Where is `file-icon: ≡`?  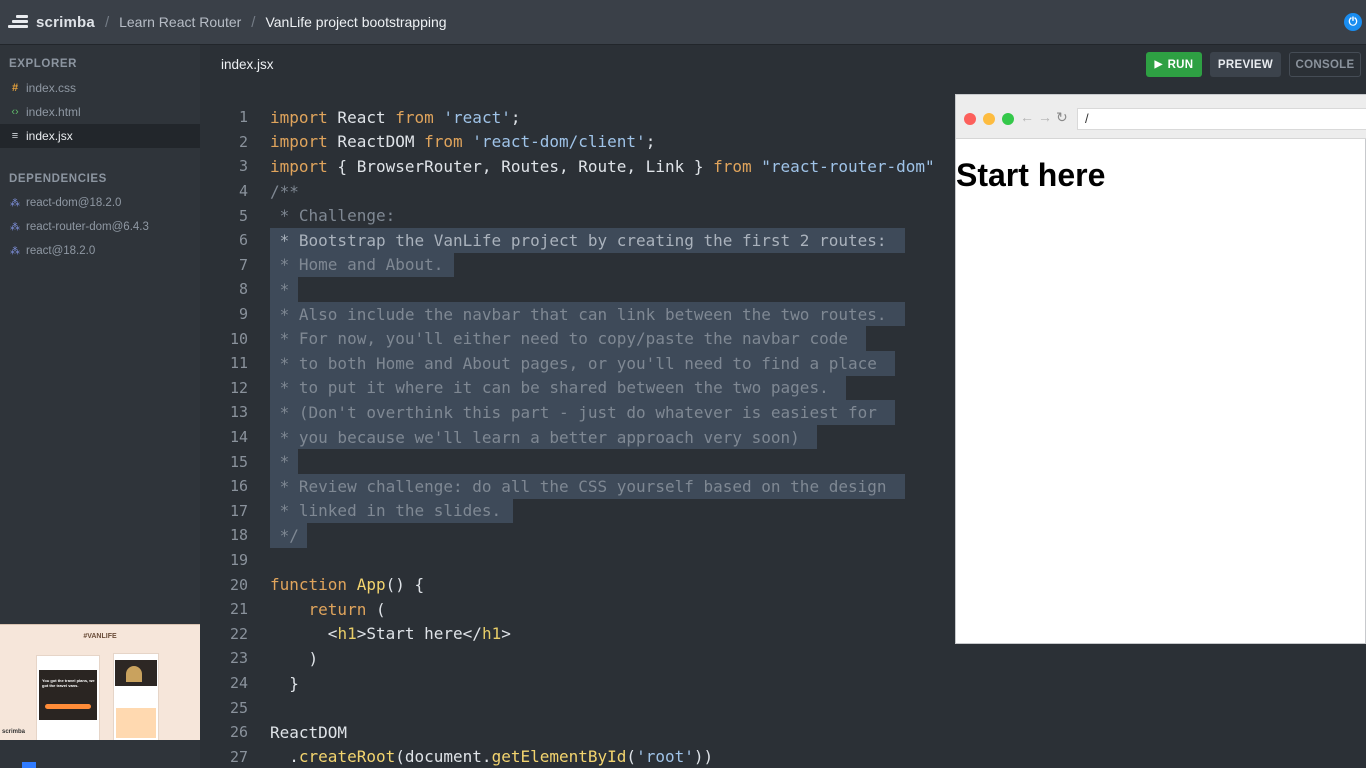
file-icon: ≡ is located at coordinates (15, 136).